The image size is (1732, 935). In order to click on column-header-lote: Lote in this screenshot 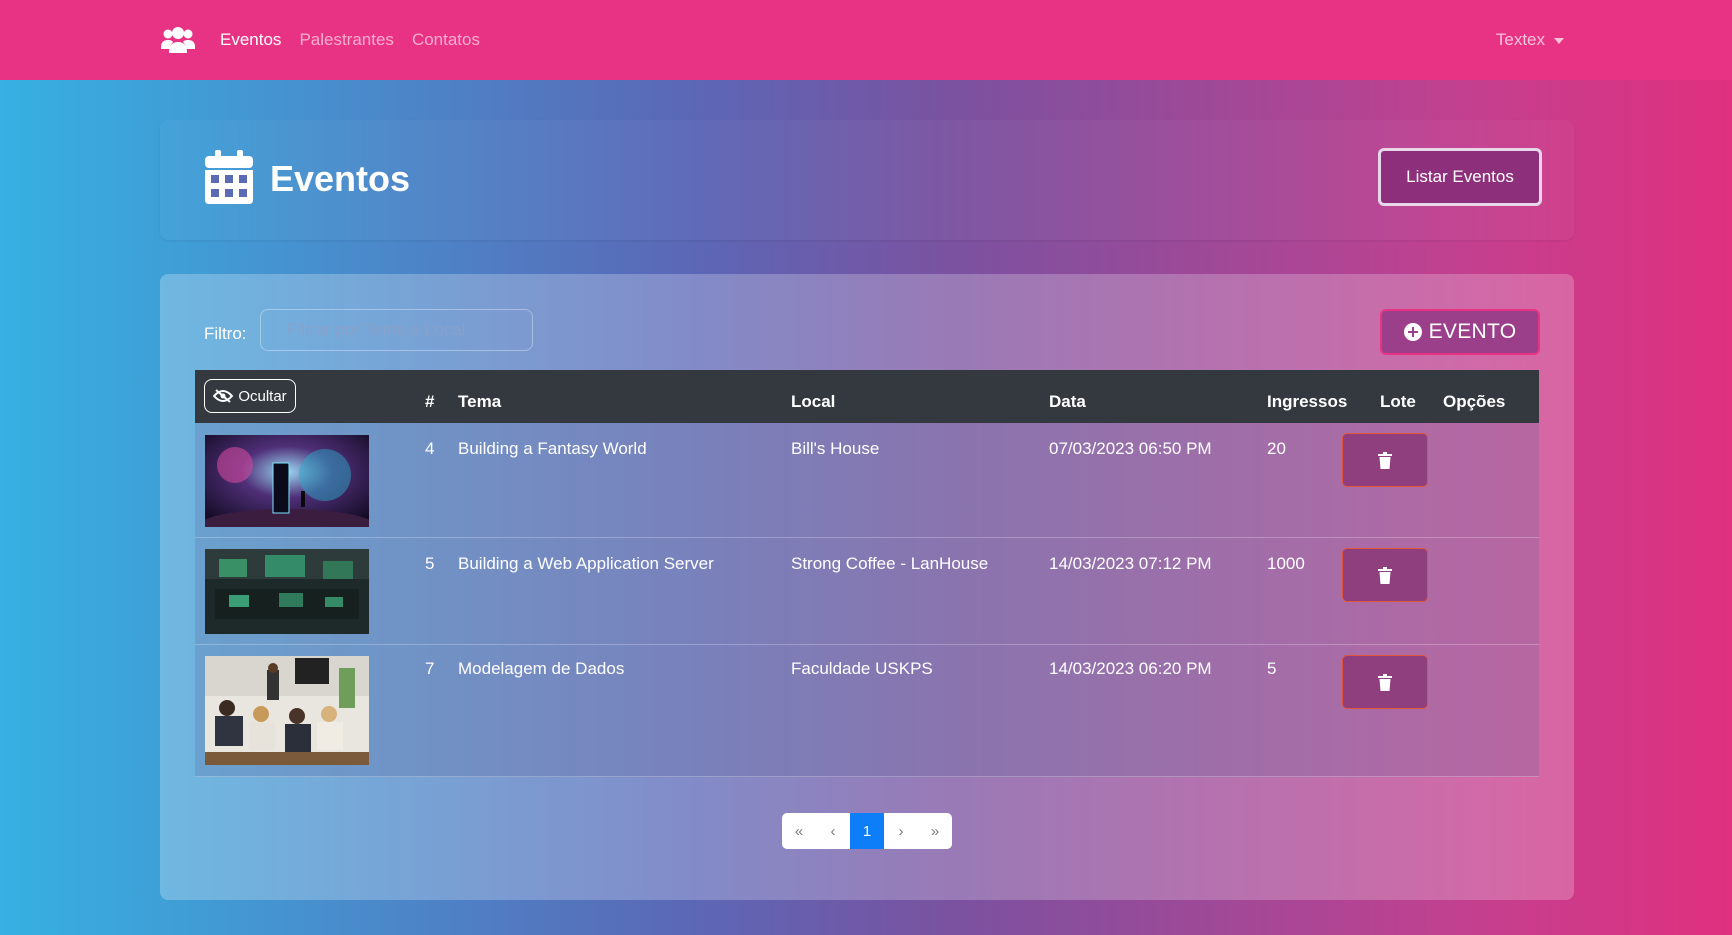, I will do `click(1398, 401)`.